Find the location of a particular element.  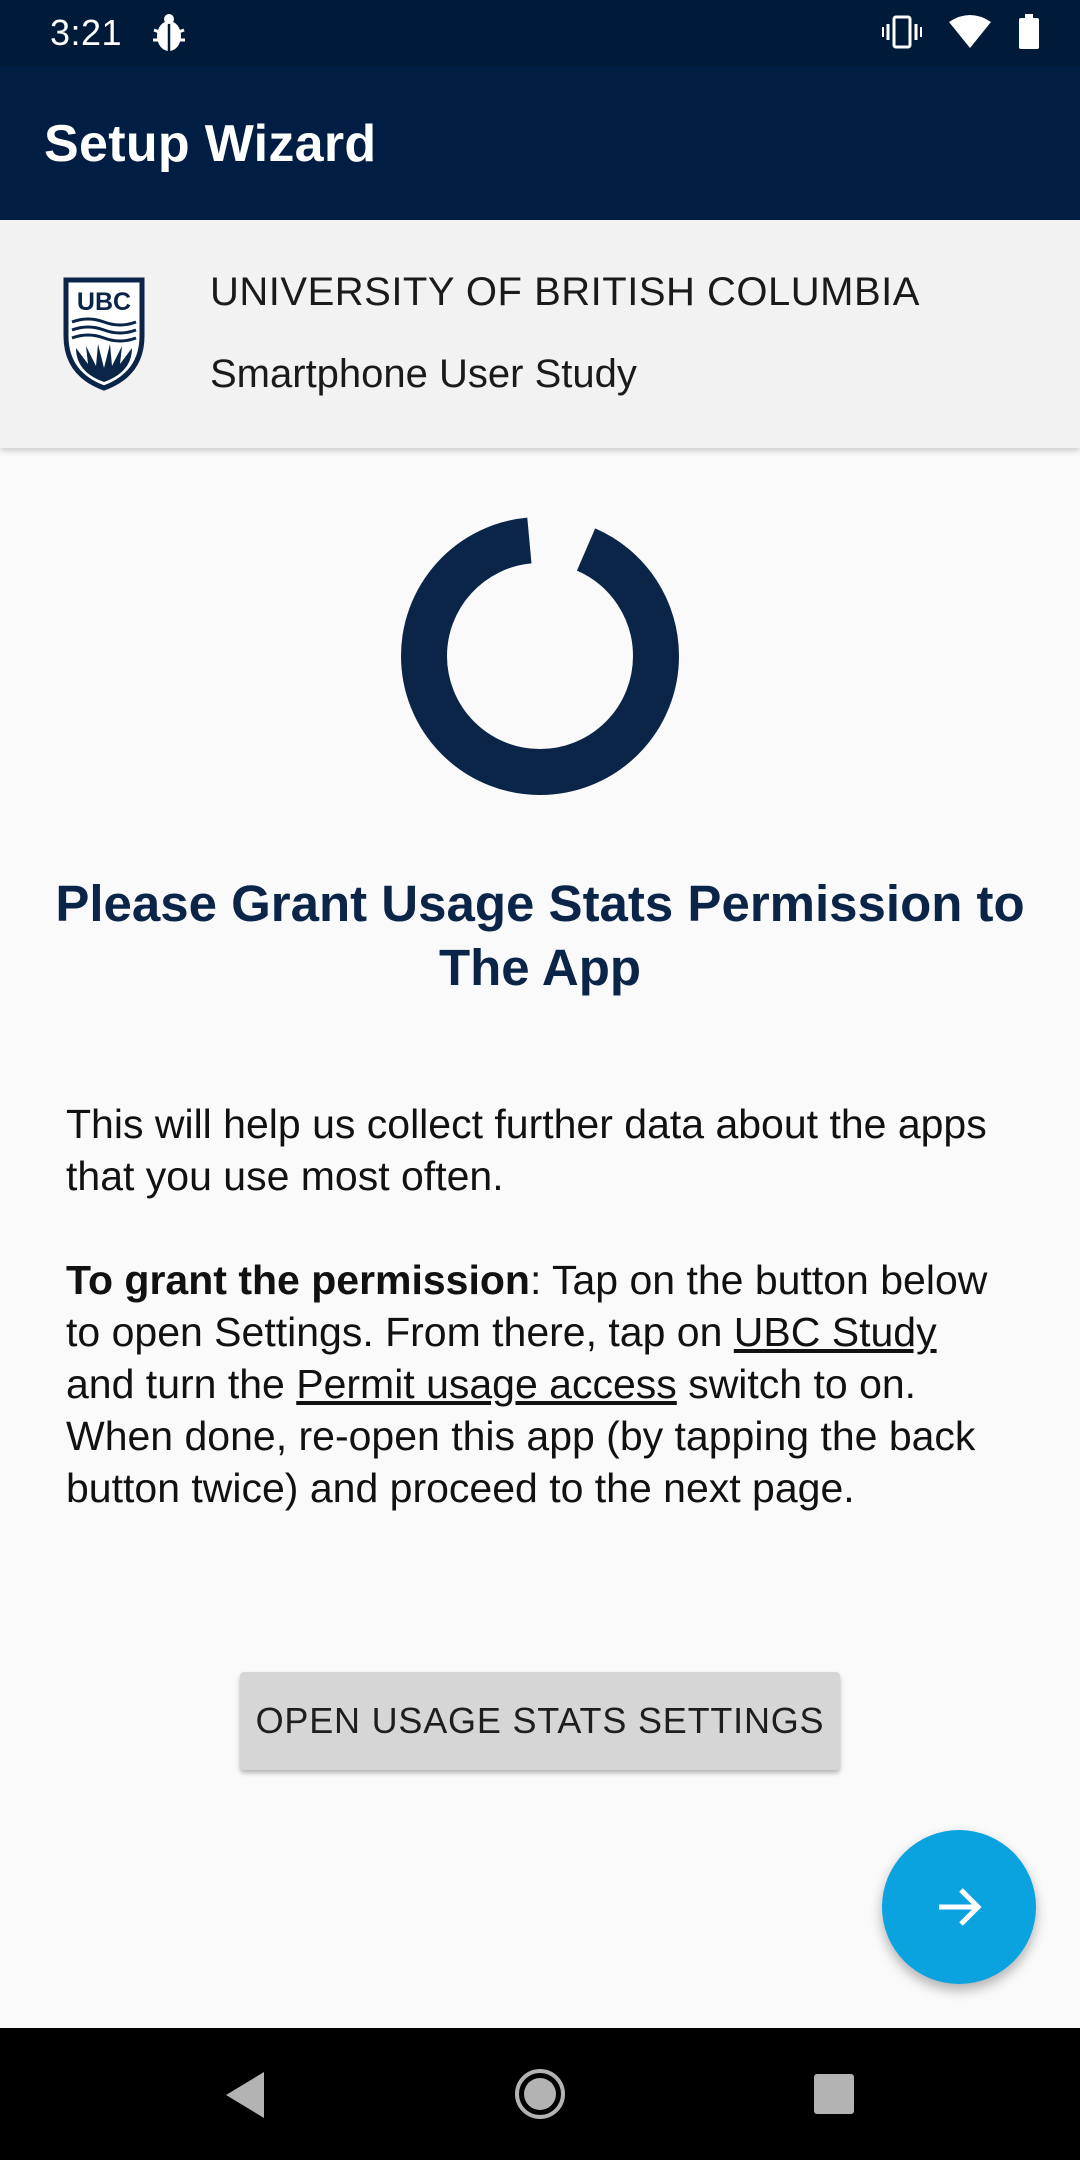

arrow-right-icon is located at coordinates (960, 1907).